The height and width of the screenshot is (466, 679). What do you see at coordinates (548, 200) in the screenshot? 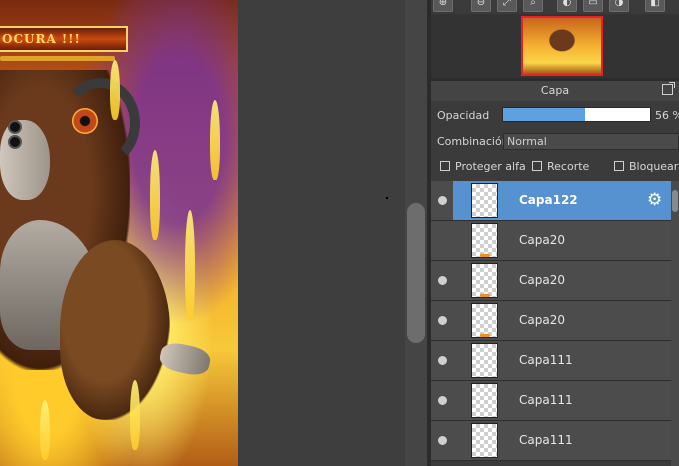
I see `layer-name: Capa122` at bounding box center [548, 200].